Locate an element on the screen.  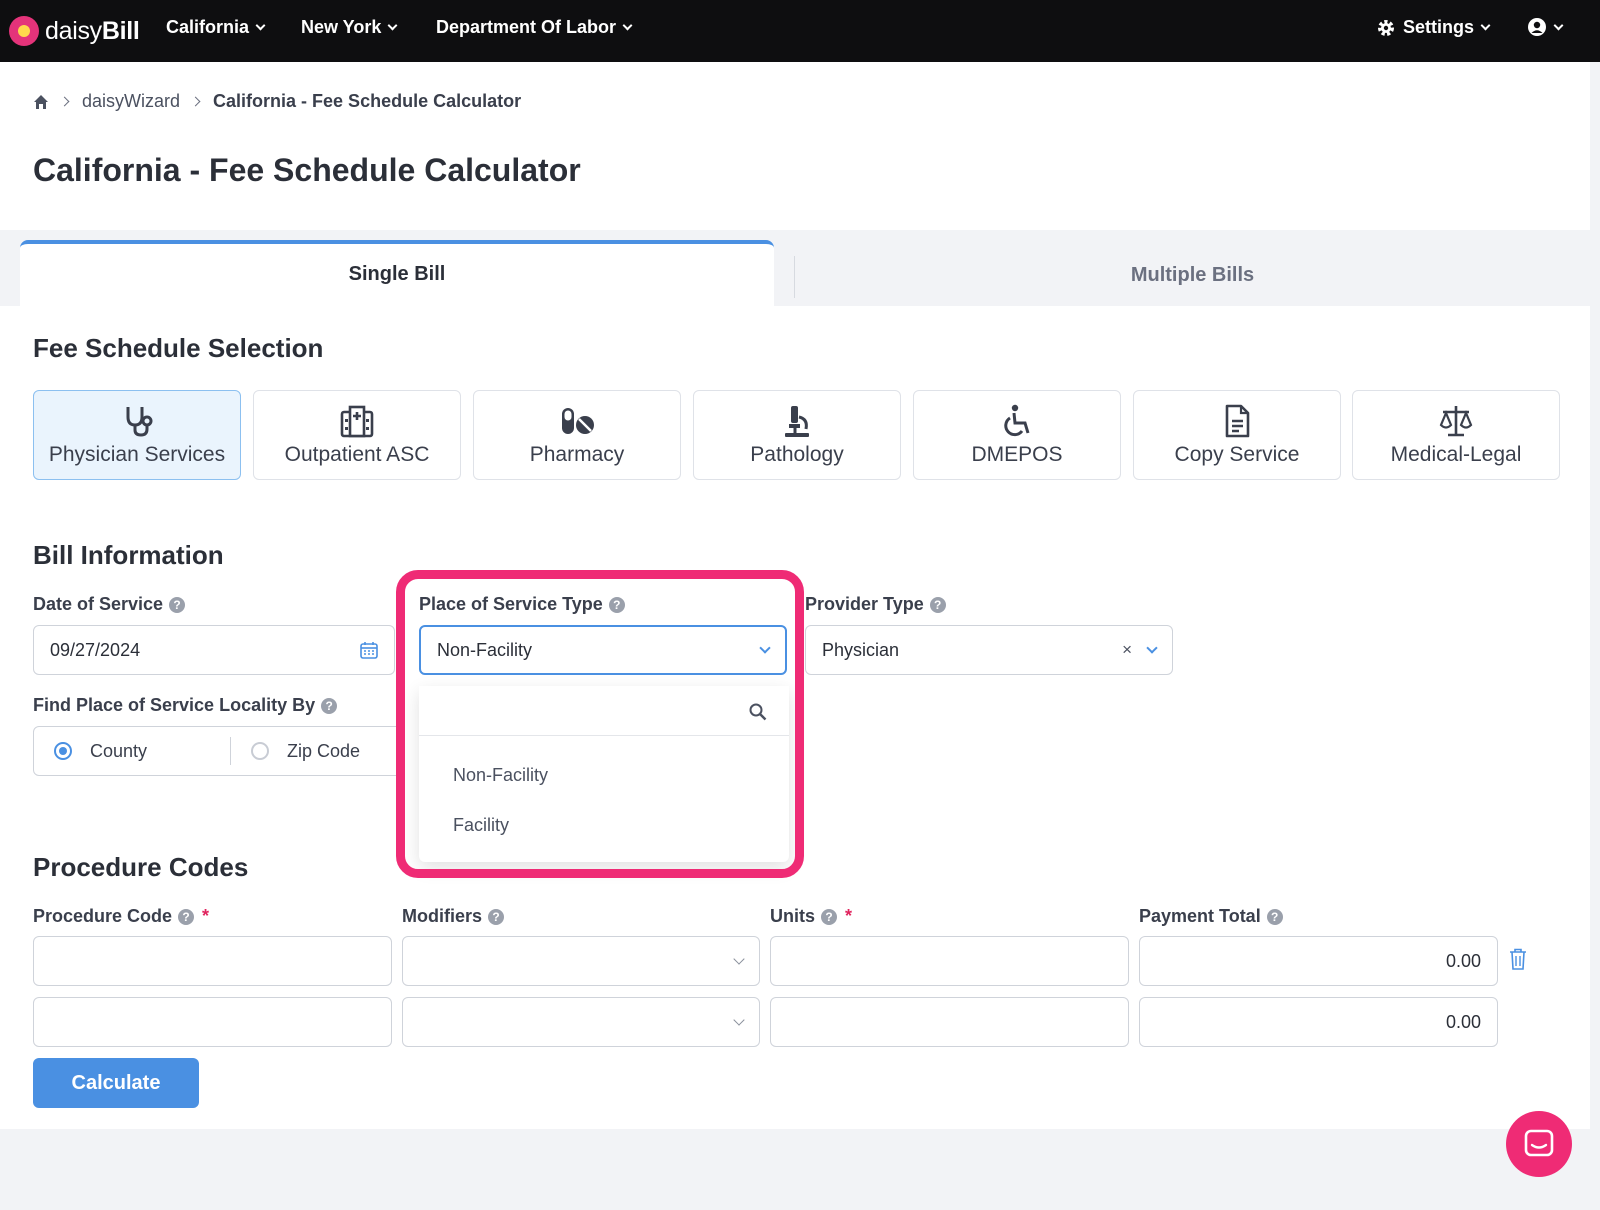
provider-type-value: Physician is located at coordinates (861, 649).